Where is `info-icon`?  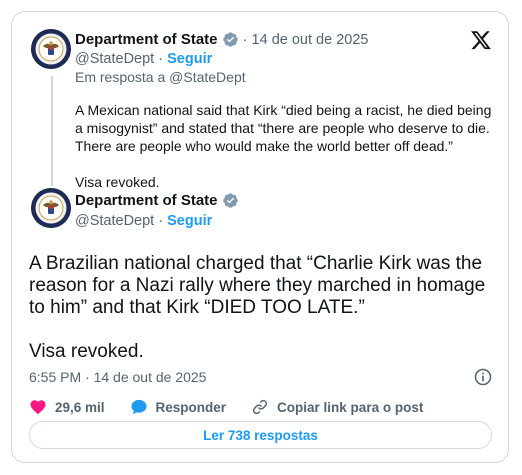 info-icon is located at coordinates (483, 377).